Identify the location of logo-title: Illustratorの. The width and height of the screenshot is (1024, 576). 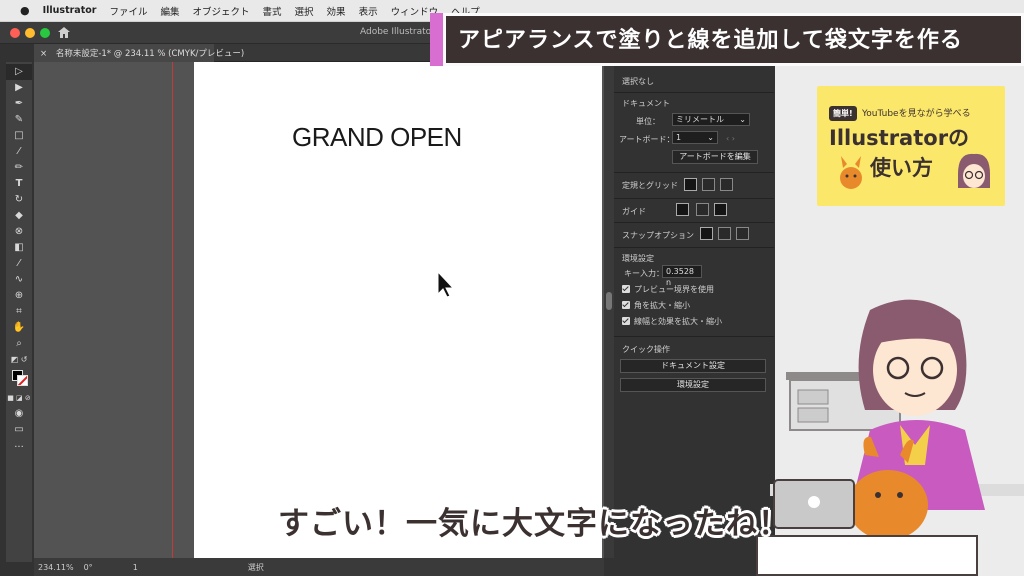
(899, 138).